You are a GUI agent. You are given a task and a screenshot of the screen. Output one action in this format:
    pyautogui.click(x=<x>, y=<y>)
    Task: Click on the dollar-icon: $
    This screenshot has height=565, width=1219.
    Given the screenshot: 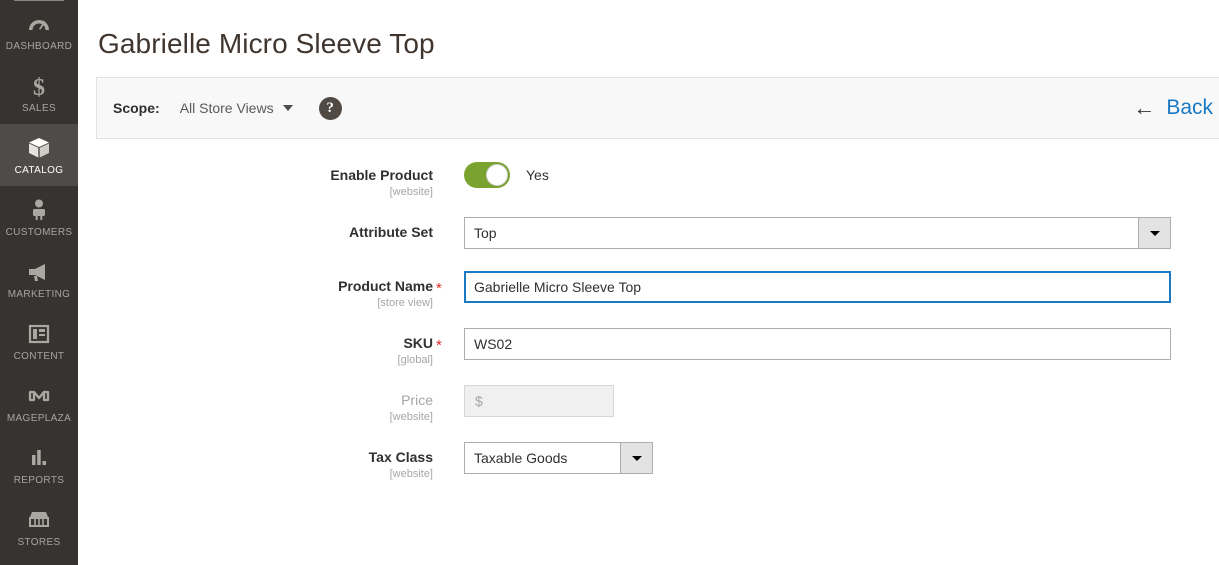 What is the action you would take?
    pyautogui.click(x=39, y=86)
    